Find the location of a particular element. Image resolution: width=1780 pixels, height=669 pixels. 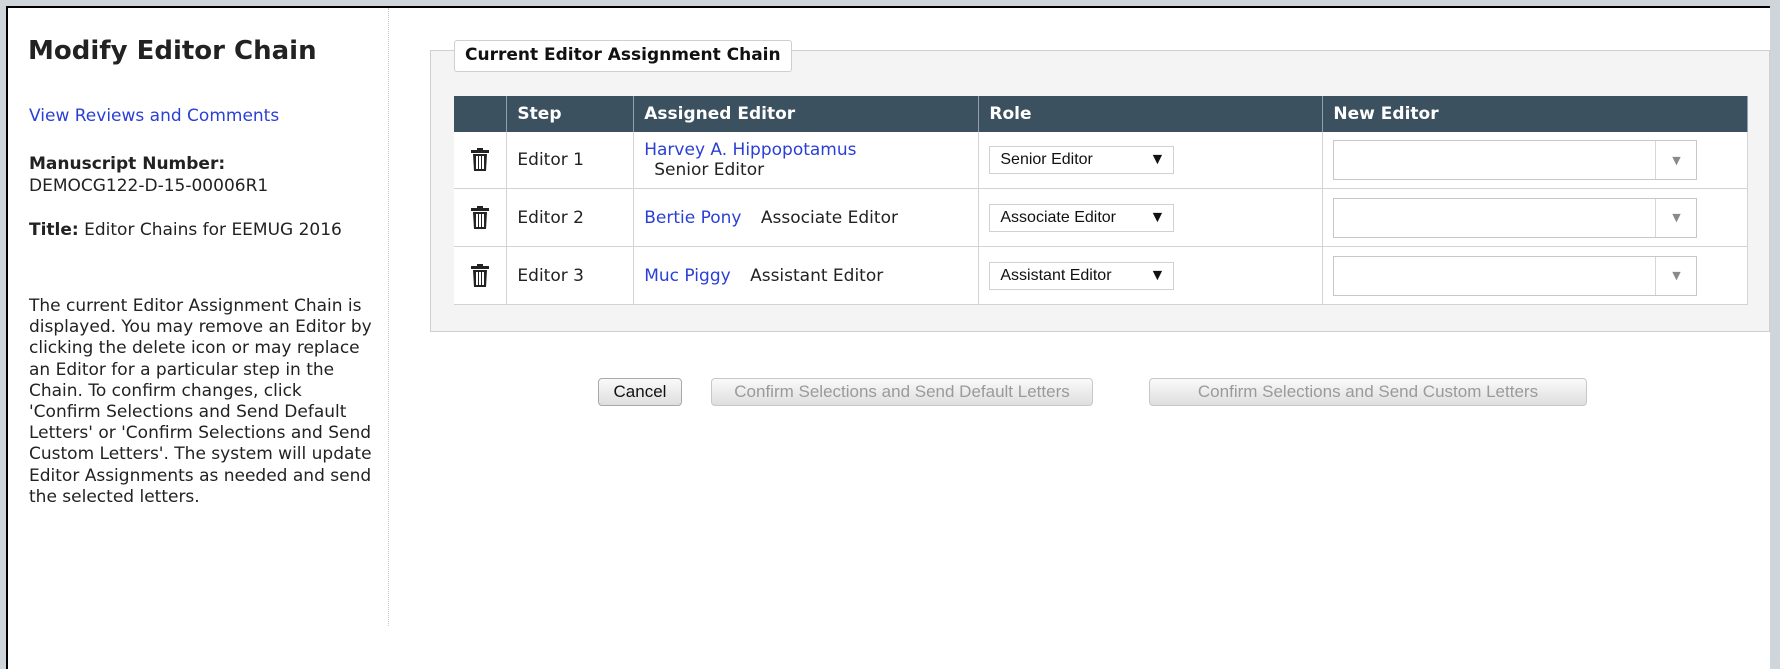

role-select: Senior Editor ▼ is located at coordinates (1082, 160).